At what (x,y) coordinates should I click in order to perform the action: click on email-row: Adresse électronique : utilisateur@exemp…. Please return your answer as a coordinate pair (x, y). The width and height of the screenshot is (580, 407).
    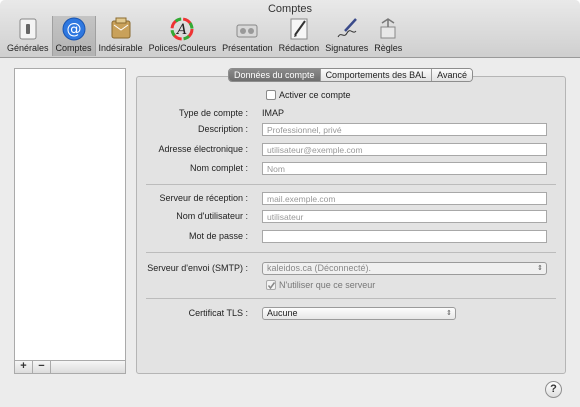
    Looking at the image, I should click on (351, 150).